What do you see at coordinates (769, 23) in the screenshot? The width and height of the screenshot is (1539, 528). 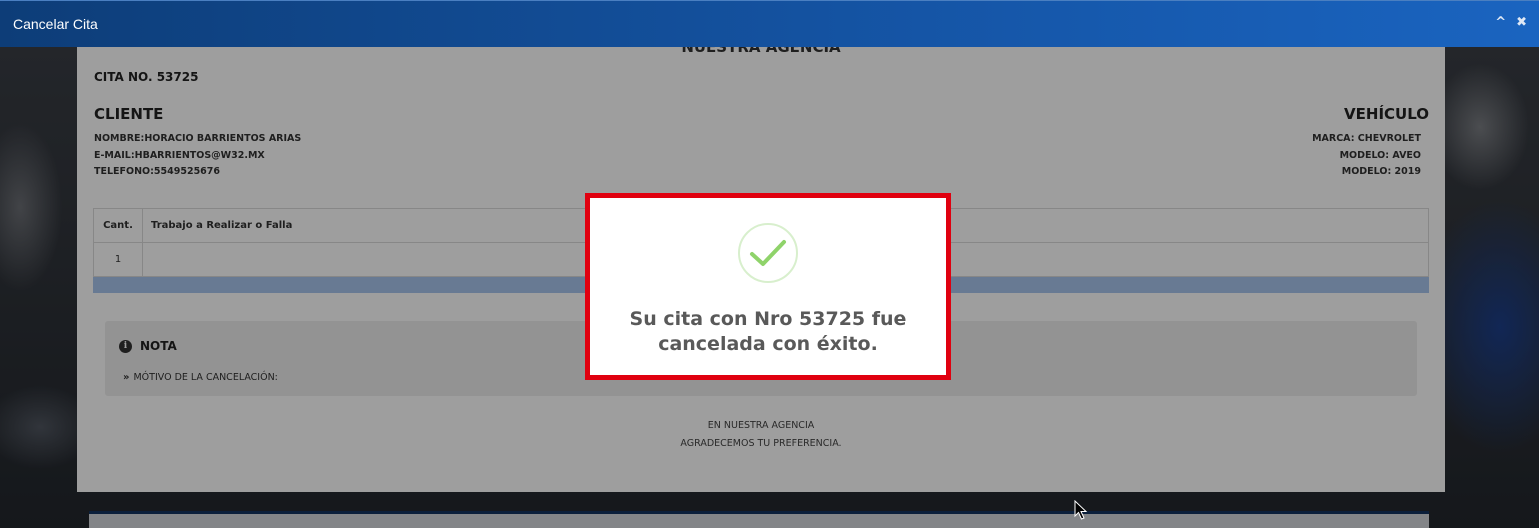 I see `window-titlebar: Cancelar Cita ^ ✖` at bounding box center [769, 23].